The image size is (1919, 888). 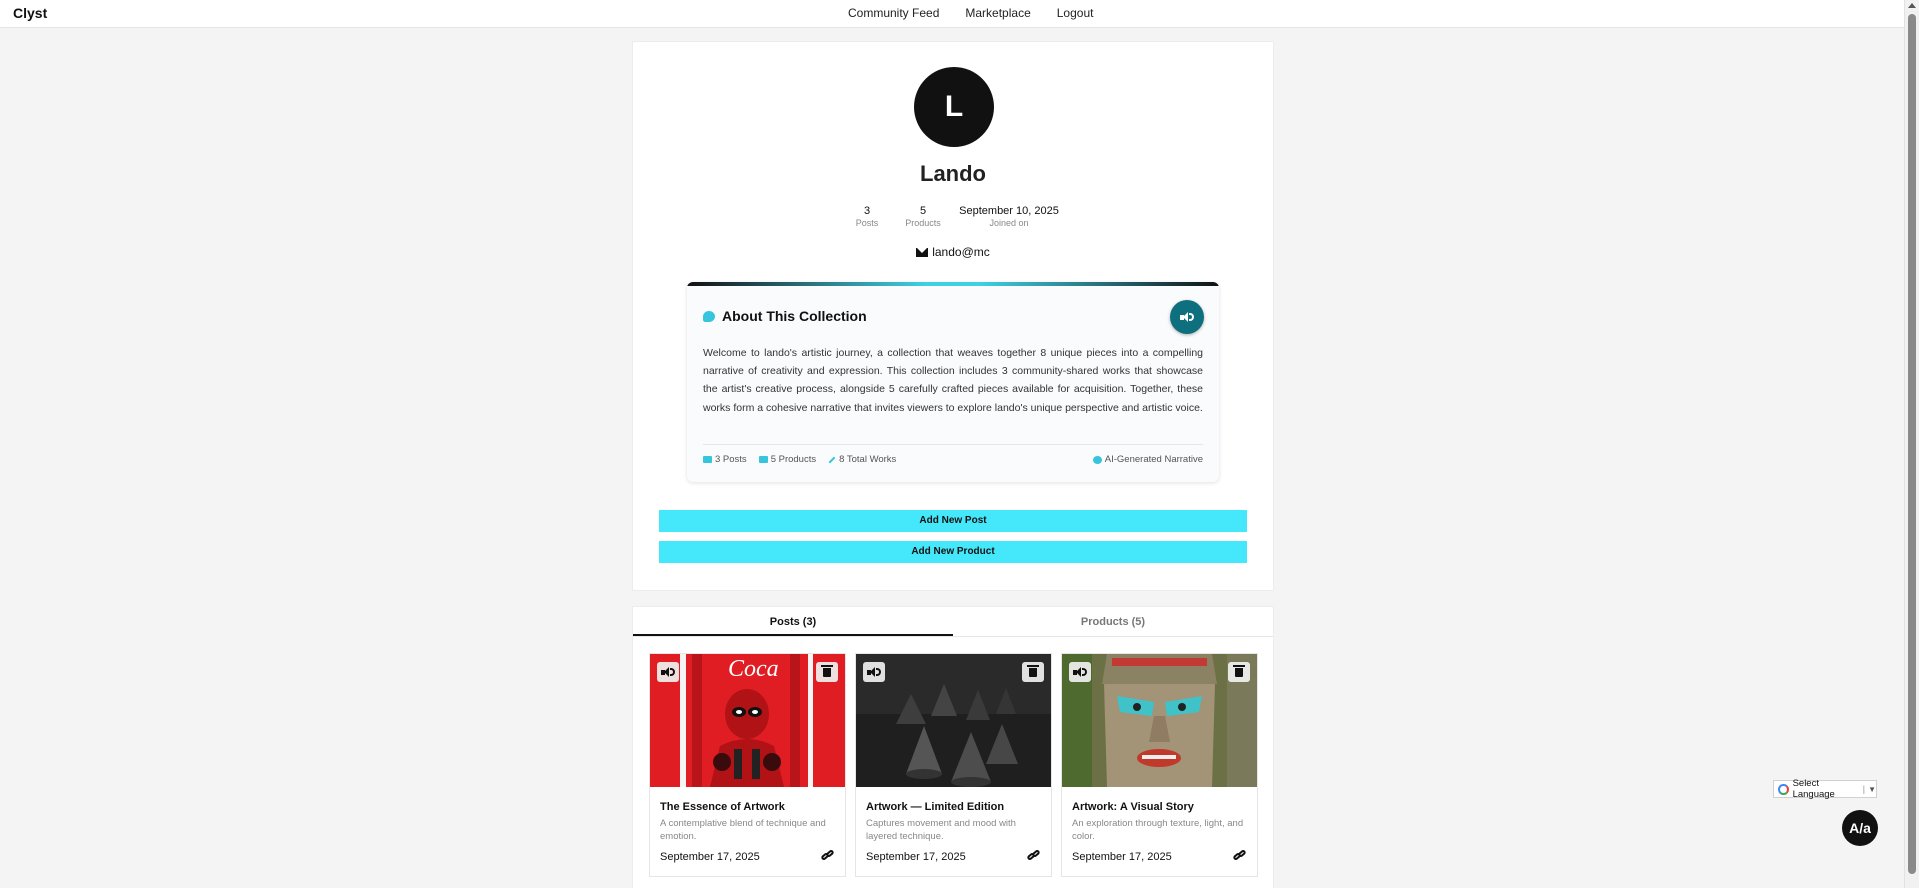 I want to click on top-navbar: Clyst Community Feed Marketplace Logout, so click(x=952, y=14).